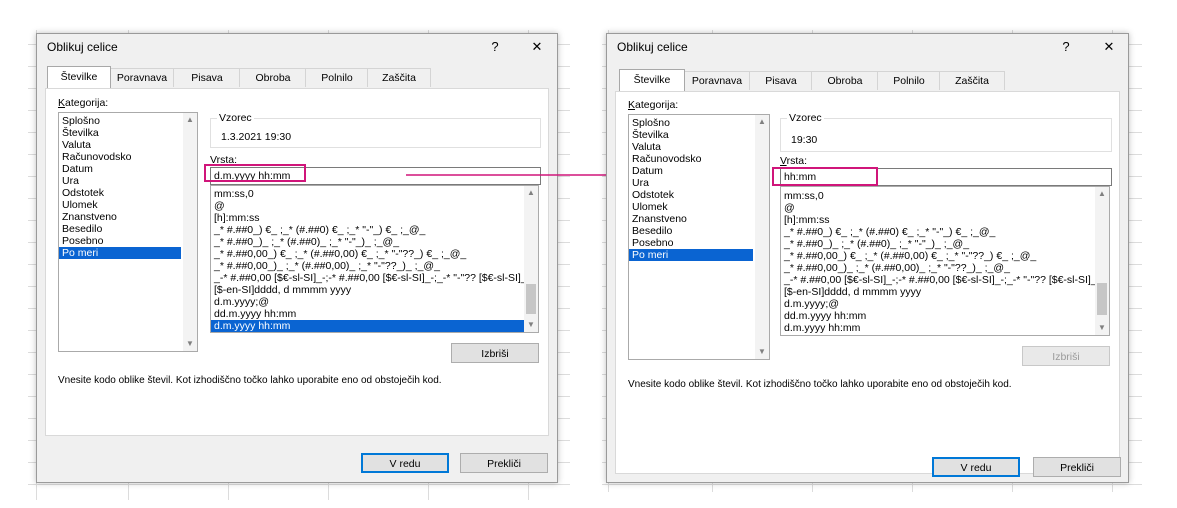 This screenshot has width=1177, height=508. What do you see at coordinates (946, 132) in the screenshot?
I see `sample-box: Vzorec 19:30` at bounding box center [946, 132].